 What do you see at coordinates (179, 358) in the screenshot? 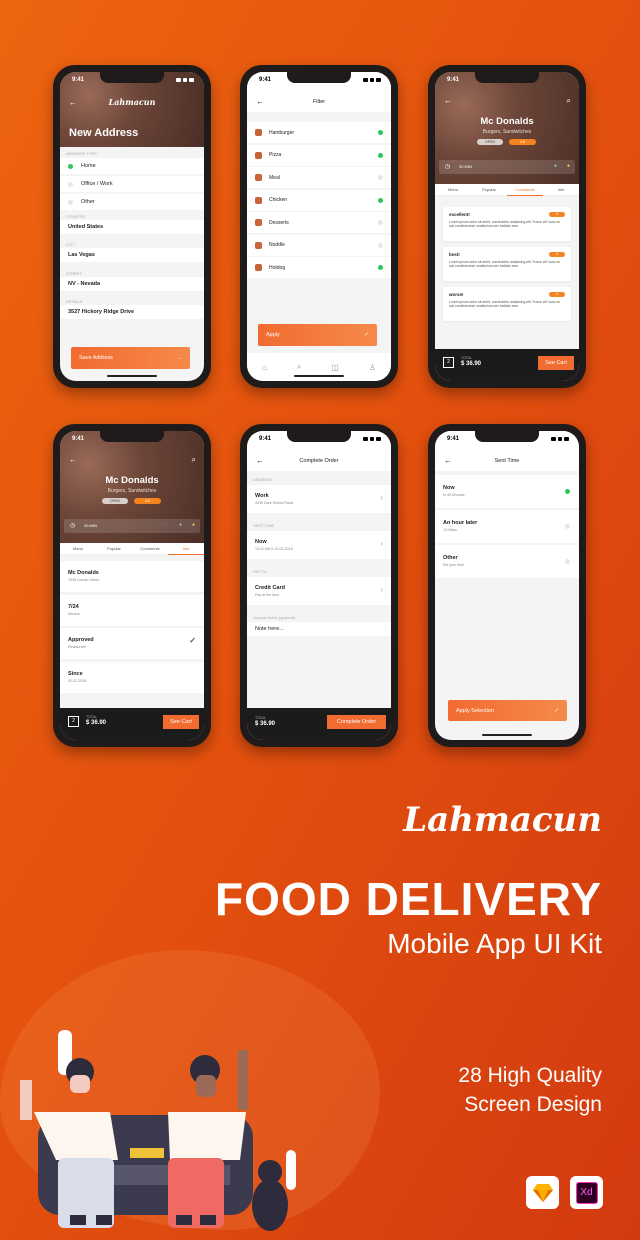
I see `arrow-right-icon: →` at bounding box center [179, 358].